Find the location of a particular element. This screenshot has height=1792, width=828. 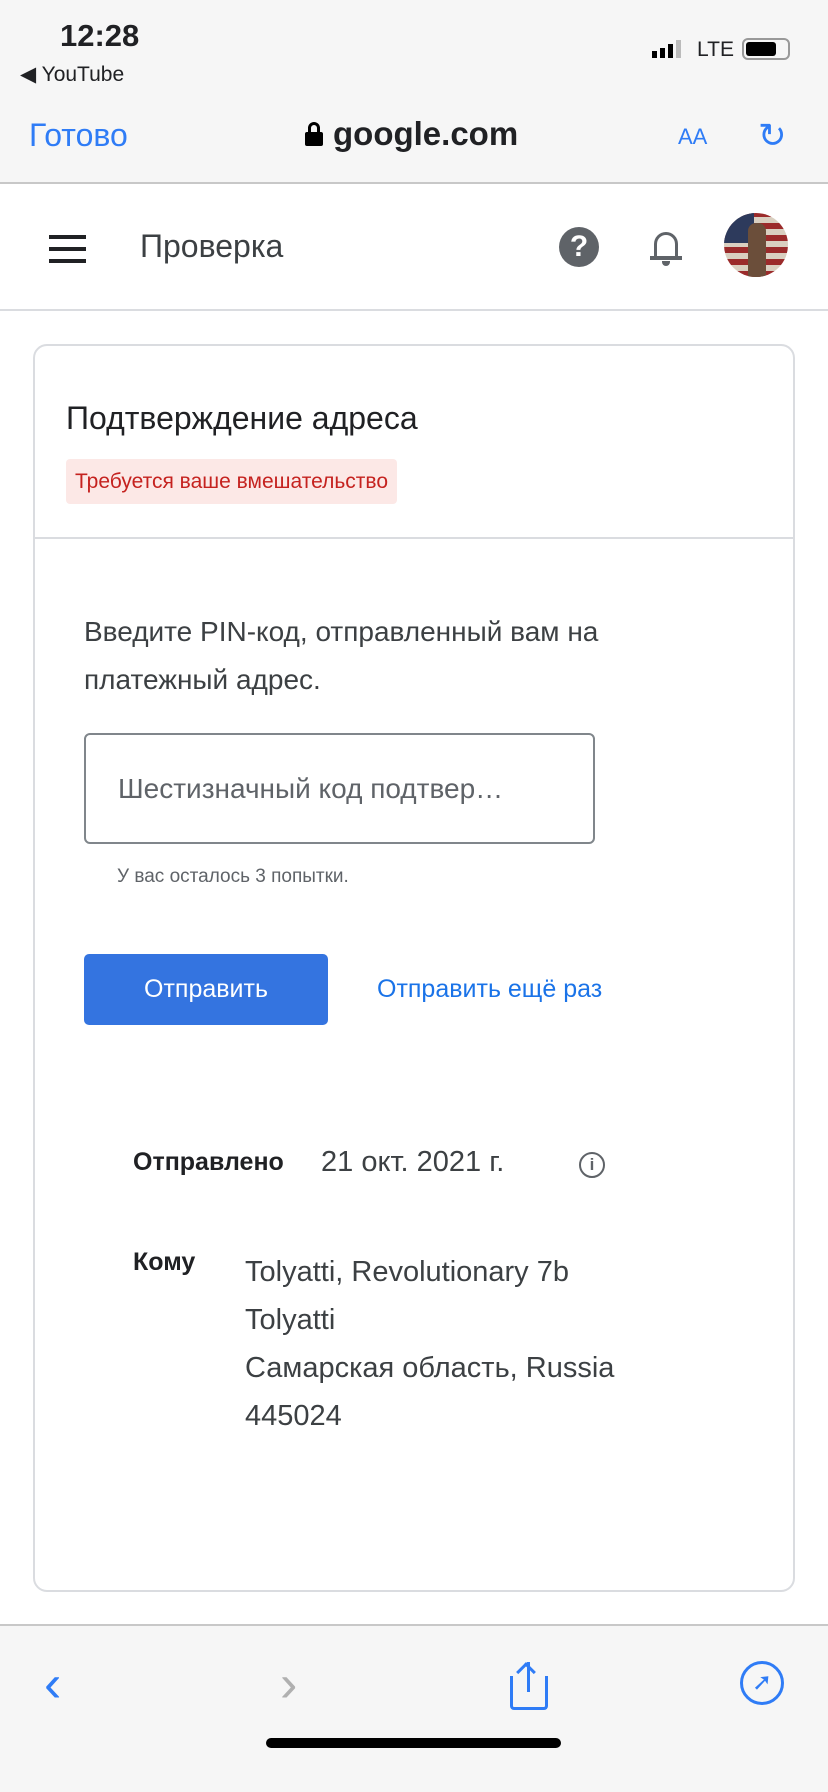

info-icon: i is located at coordinates (592, 1165).